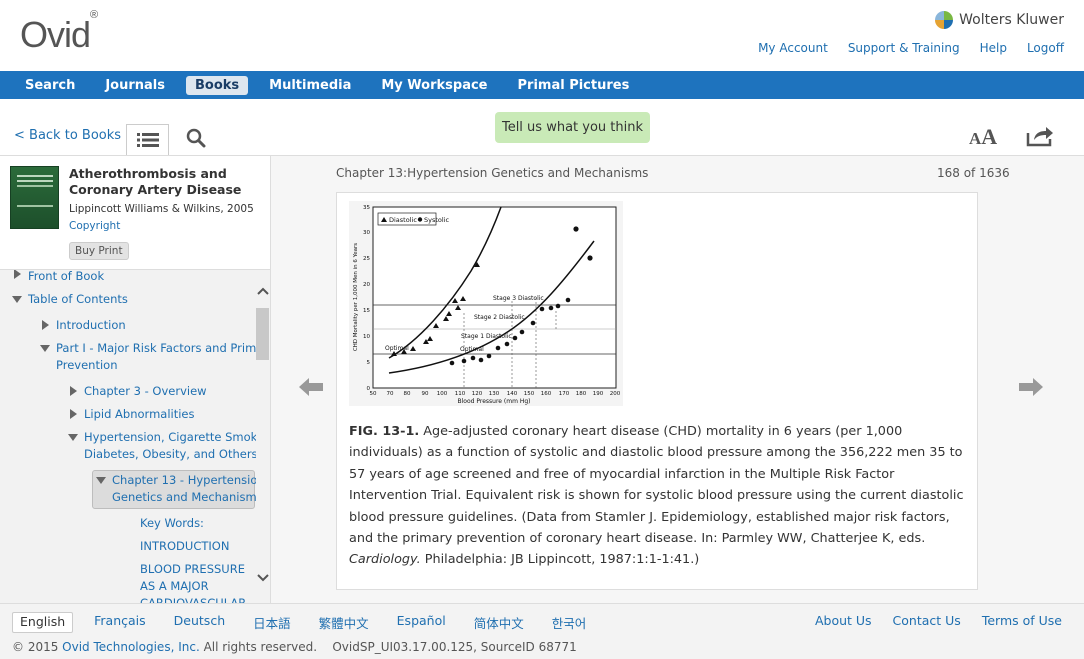  Describe the element at coordinates (973, 173) in the screenshot. I see `page-counter: 168 of 1636` at that location.